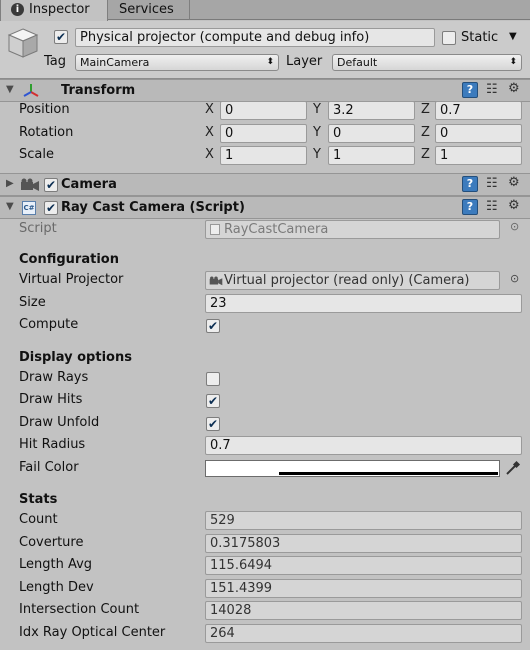  What do you see at coordinates (265, 10) in the screenshot?
I see `tab-bar: i Inspector Services` at bounding box center [265, 10].